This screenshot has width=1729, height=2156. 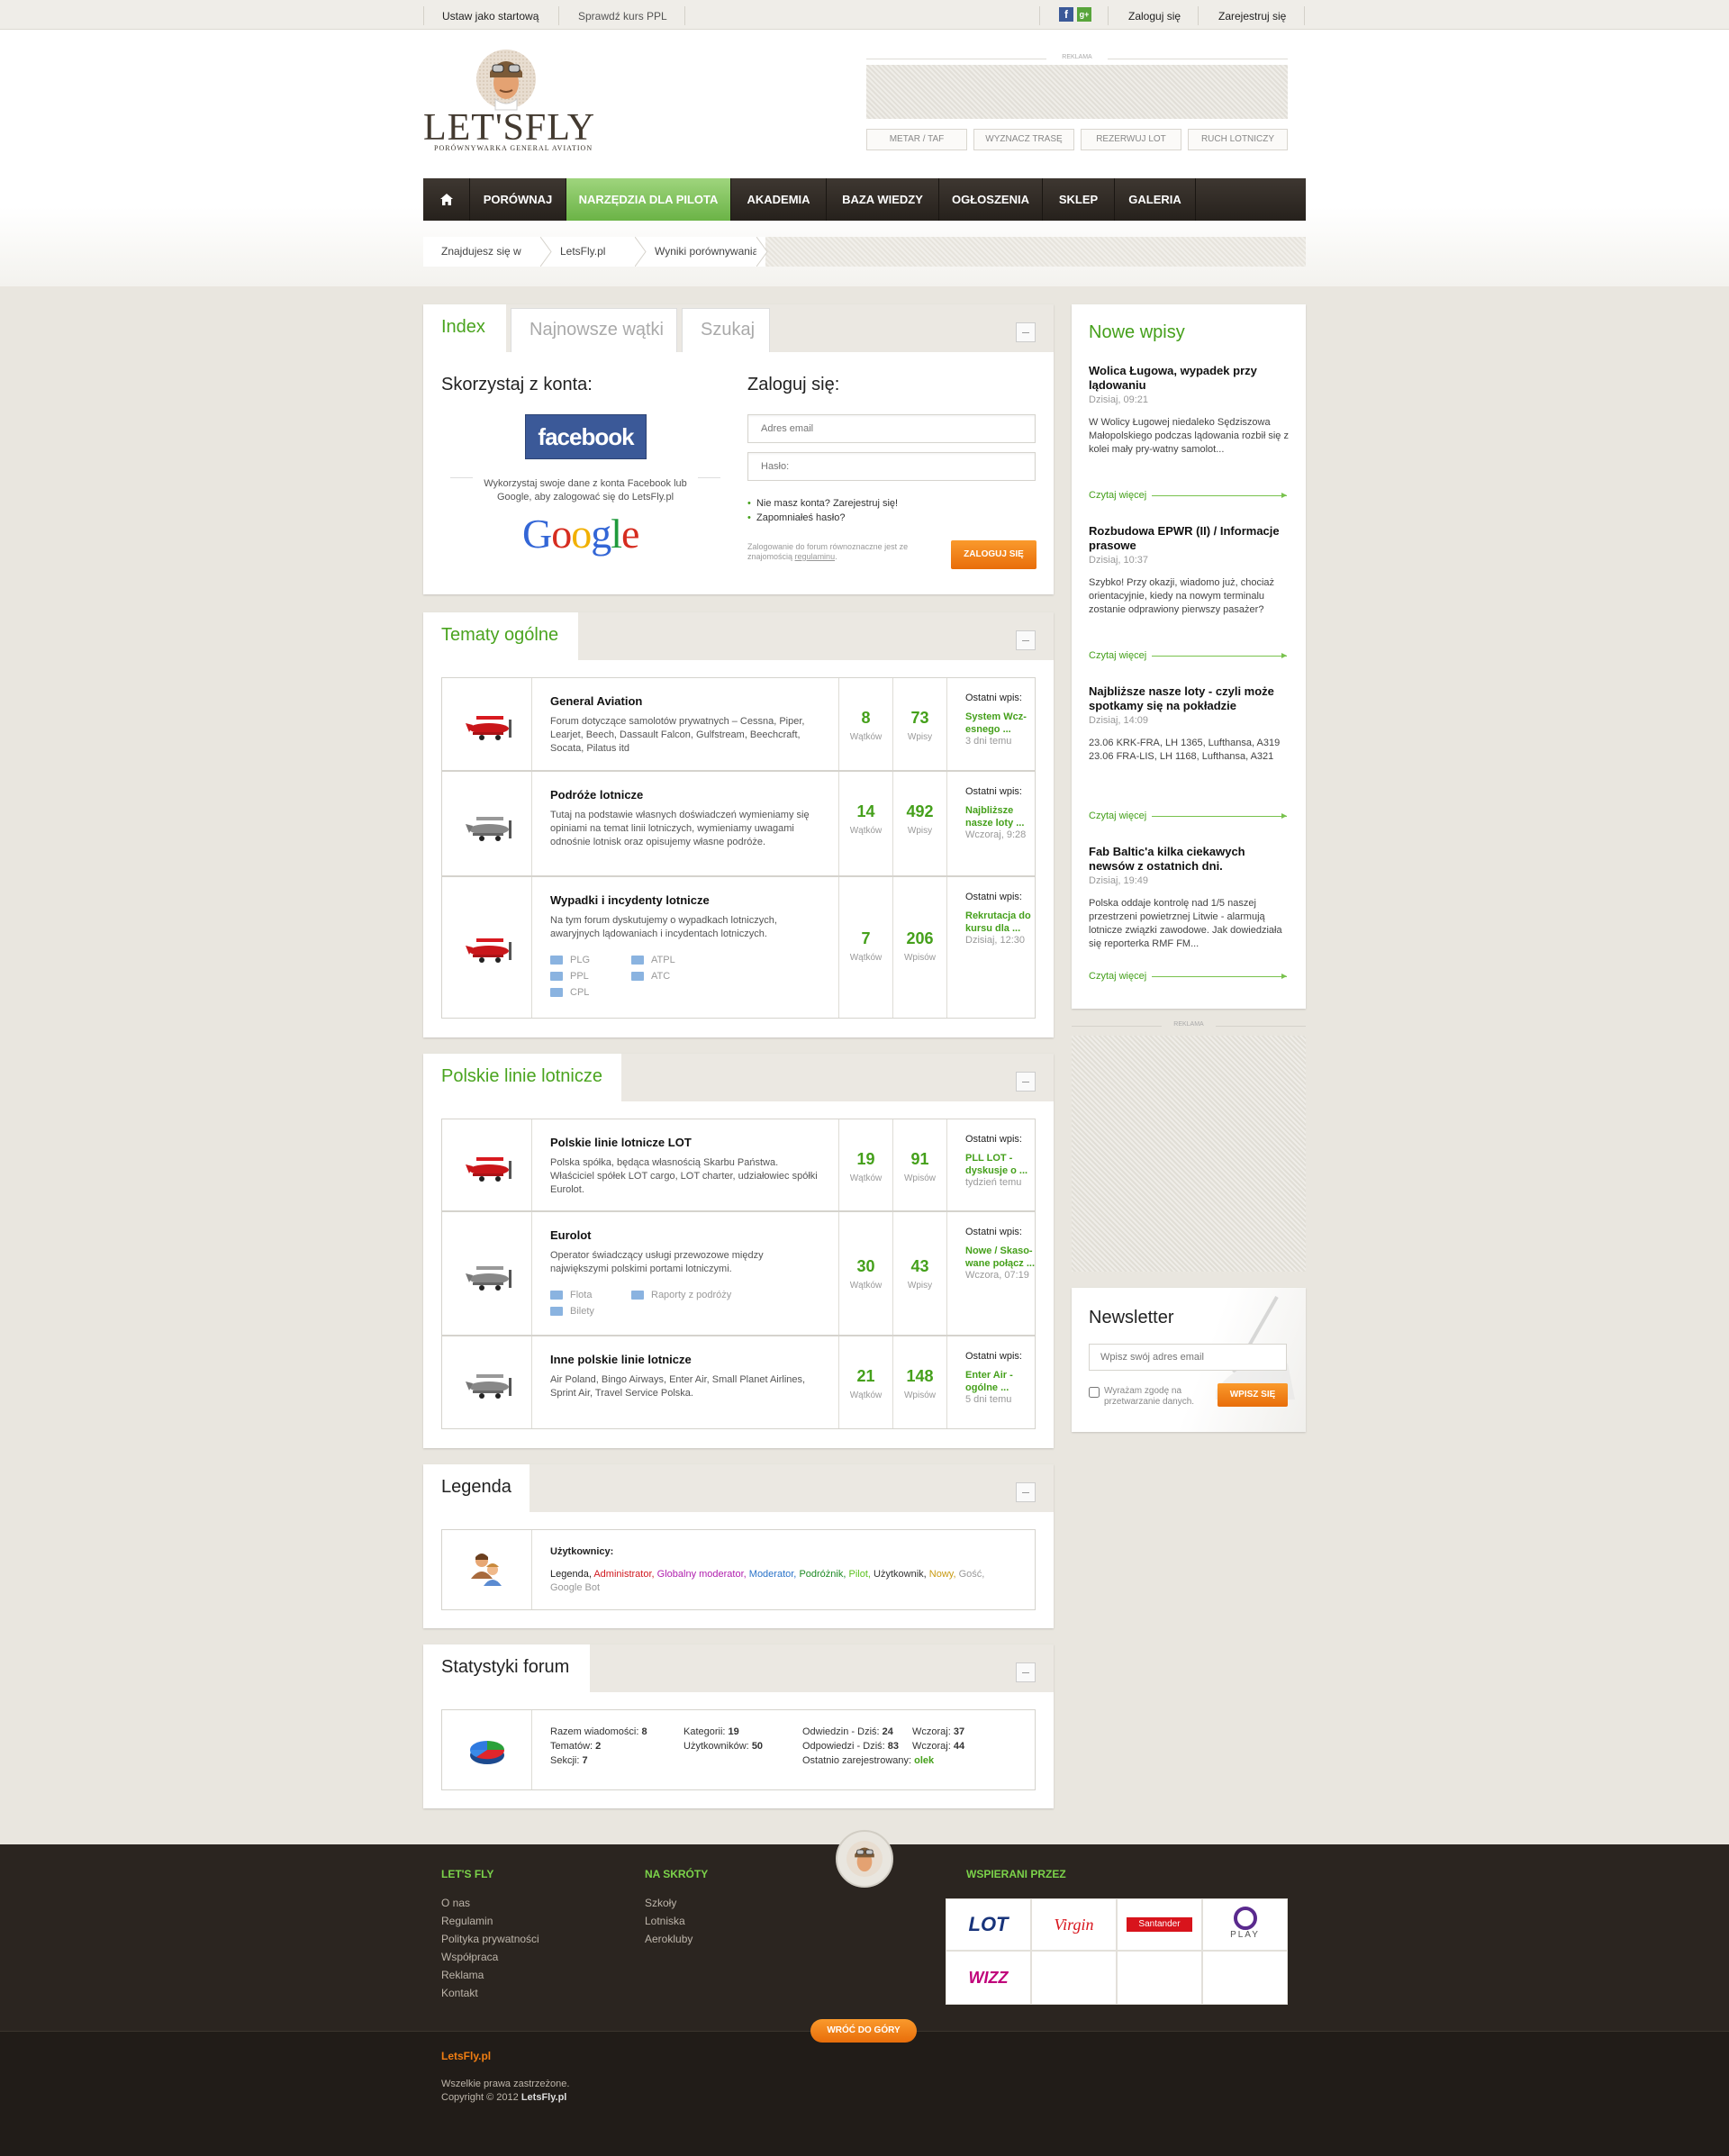 I want to click on newsletter-email-field, so click(x=1188, y=1357).